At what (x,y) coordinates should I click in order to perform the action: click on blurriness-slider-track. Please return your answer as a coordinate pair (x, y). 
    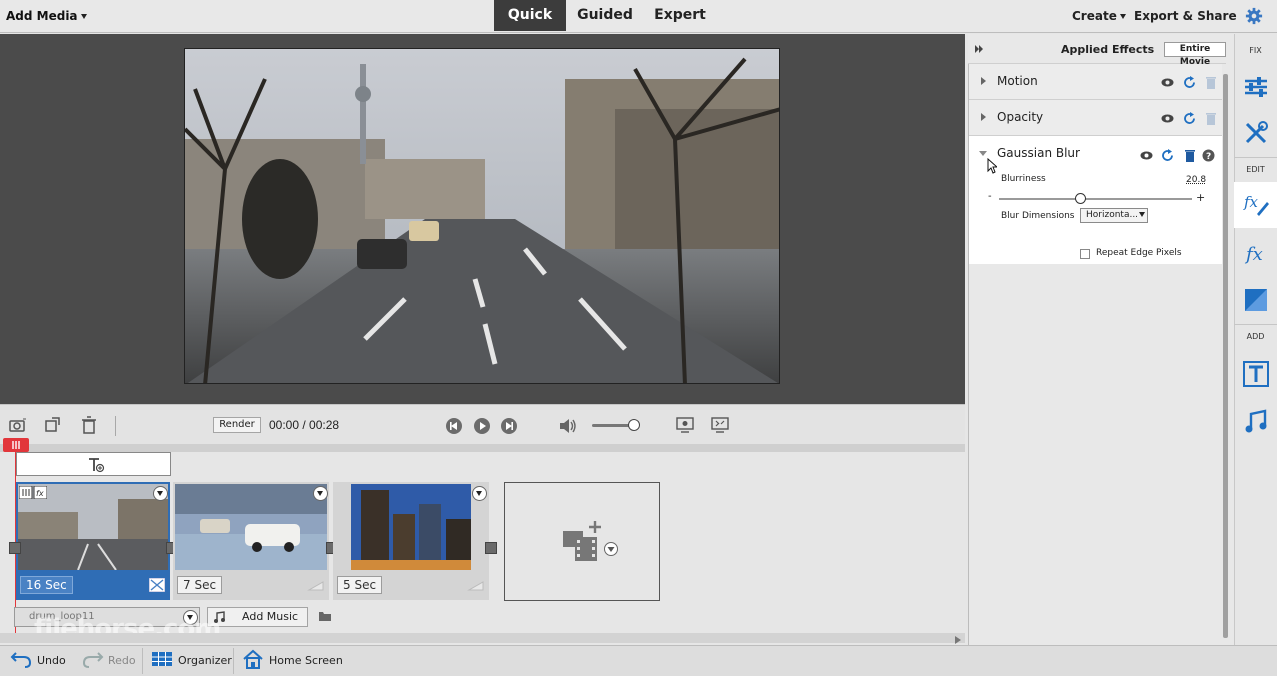
    Looking at the image, I should click on (1095, 199).